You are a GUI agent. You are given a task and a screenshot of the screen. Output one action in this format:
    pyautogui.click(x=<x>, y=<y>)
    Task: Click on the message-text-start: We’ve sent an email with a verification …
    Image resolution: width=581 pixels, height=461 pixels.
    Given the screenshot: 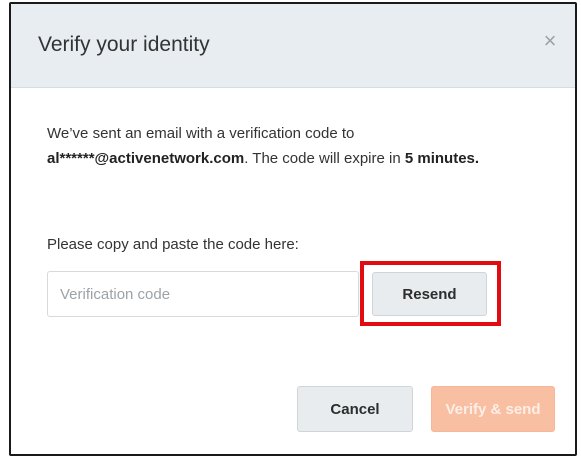 What is the action you would take?
    pyautogui.click(x=201, y=133)
    